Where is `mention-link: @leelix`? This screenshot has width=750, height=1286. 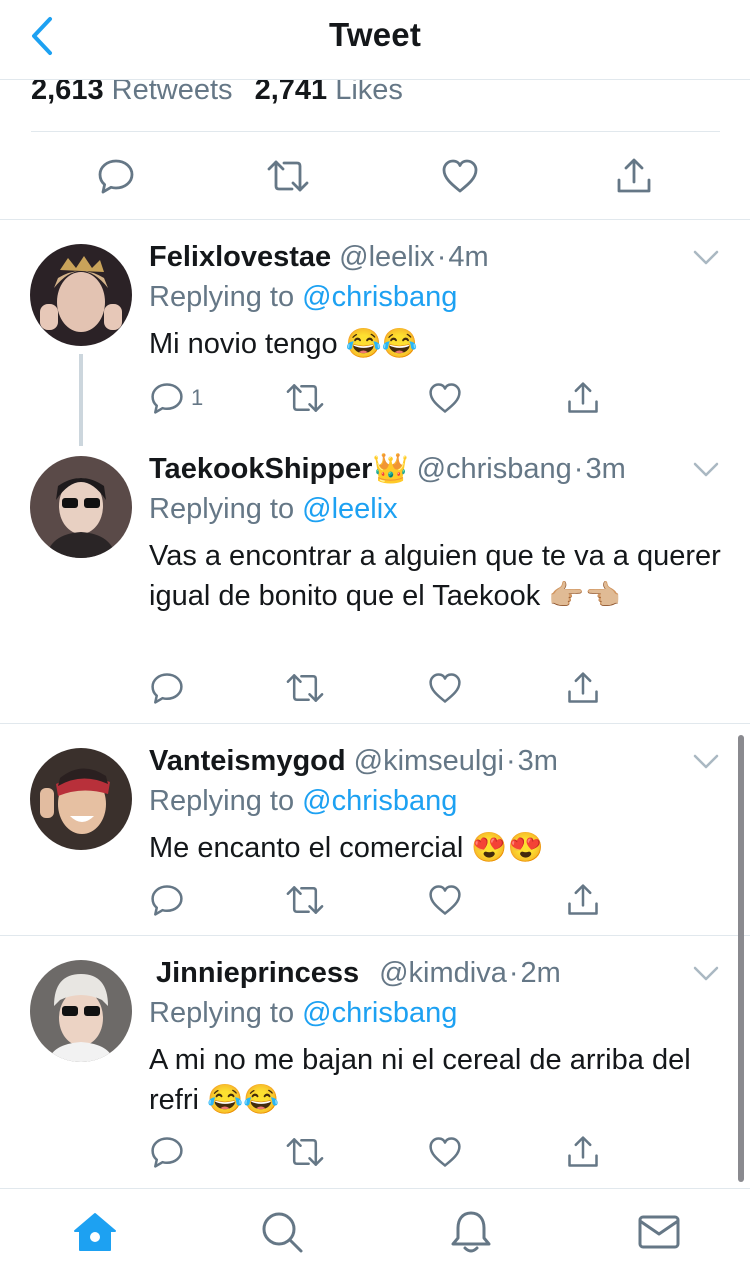 mention-link: @leelix is located at coordinates (350, 509).